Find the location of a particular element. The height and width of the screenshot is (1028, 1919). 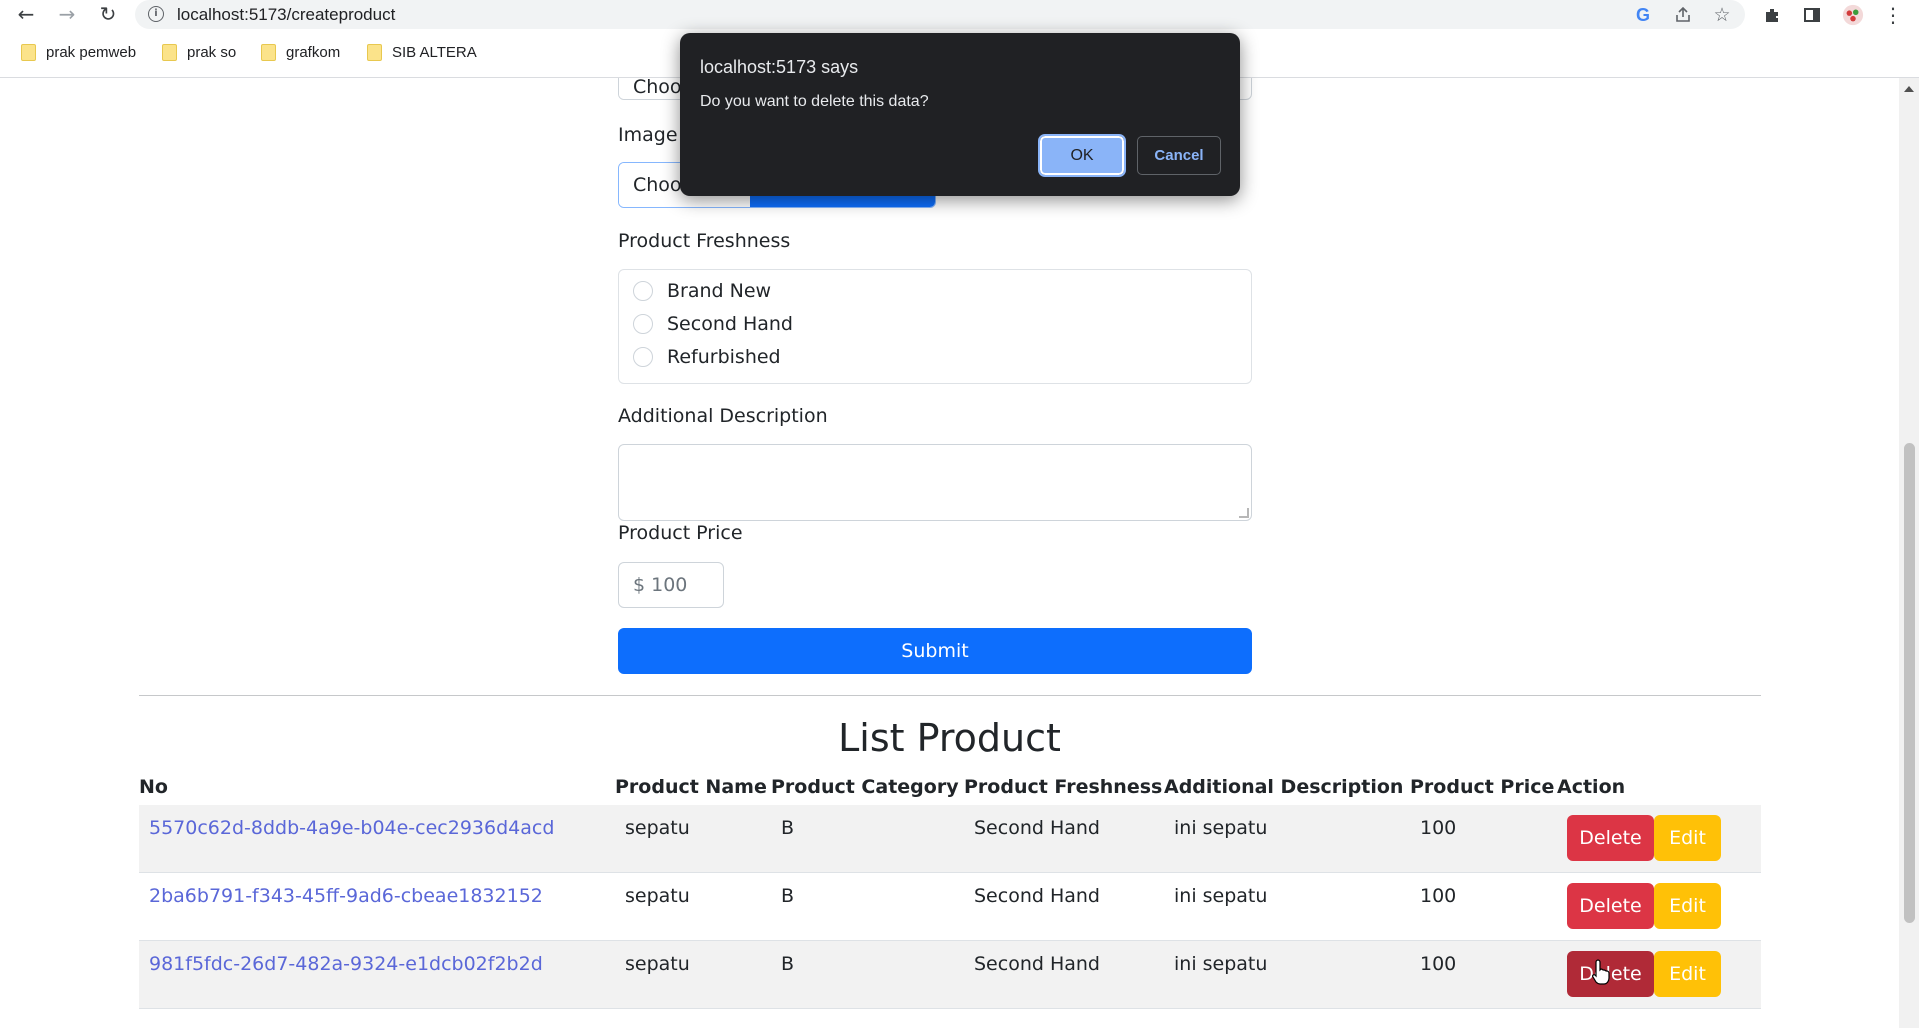

extensions-icon is located at coordinates (1772, 15).